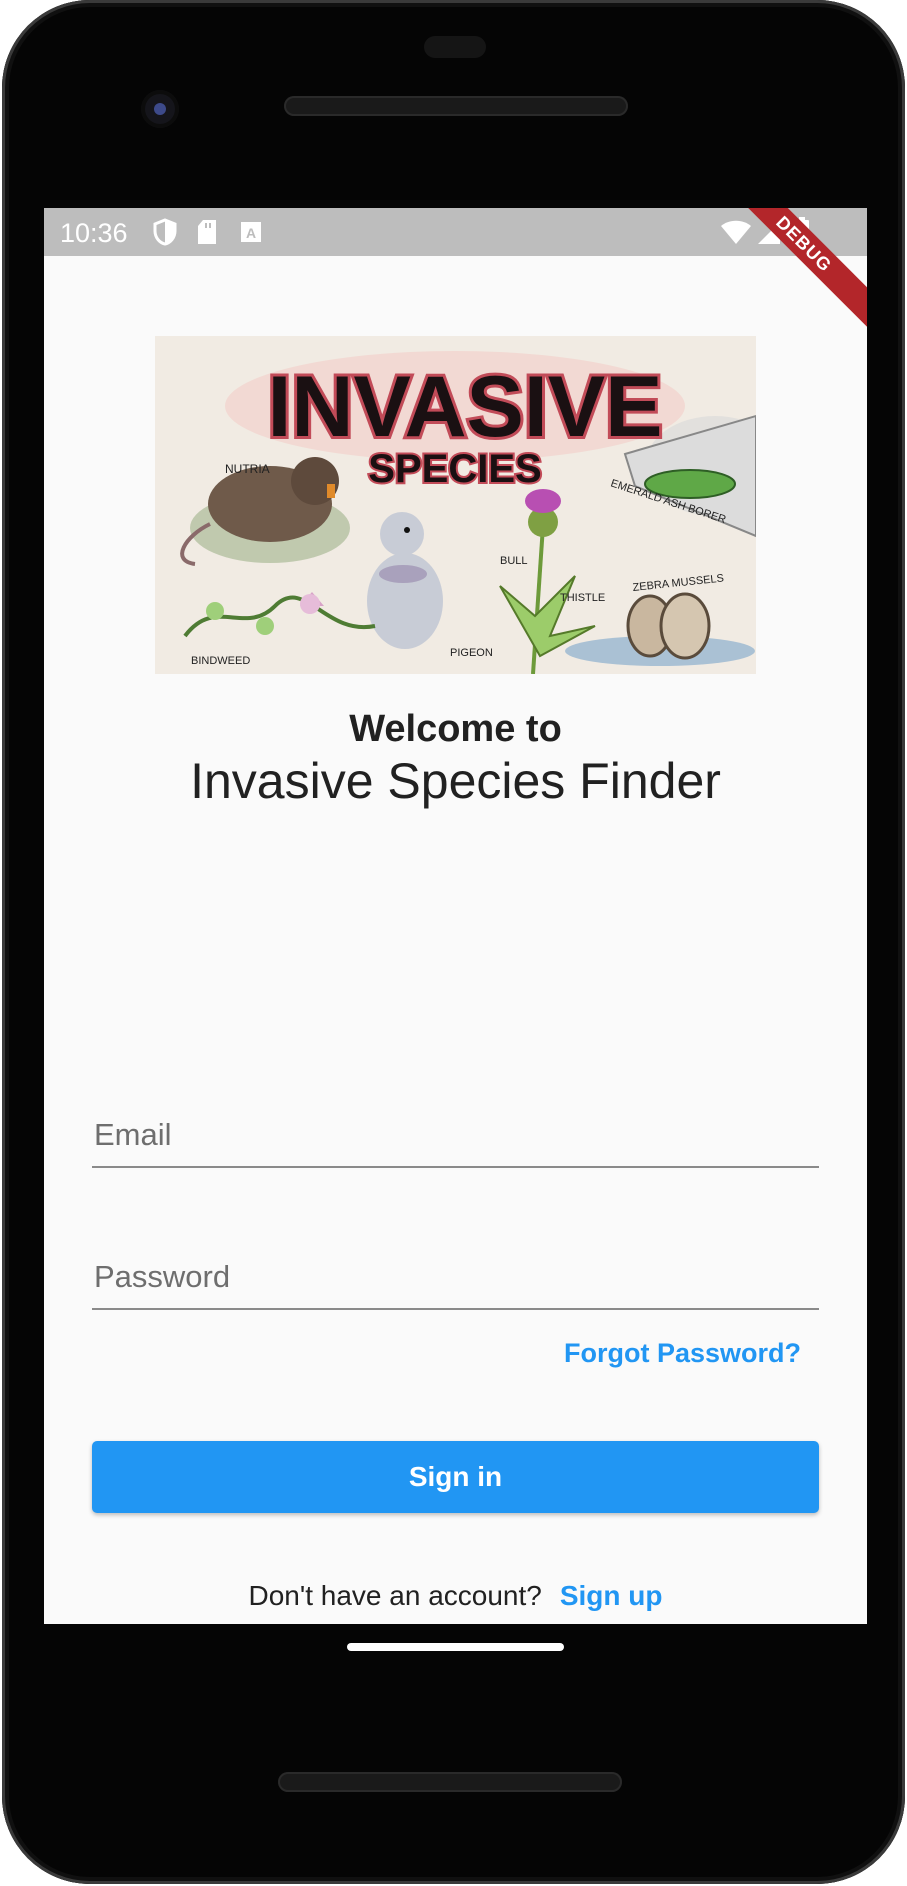 Image resolution: width=907 pixels, height=1886 pixels. Describe the element at coordinates (457, 1277) in the screenshot. I see `password-field` at that location.